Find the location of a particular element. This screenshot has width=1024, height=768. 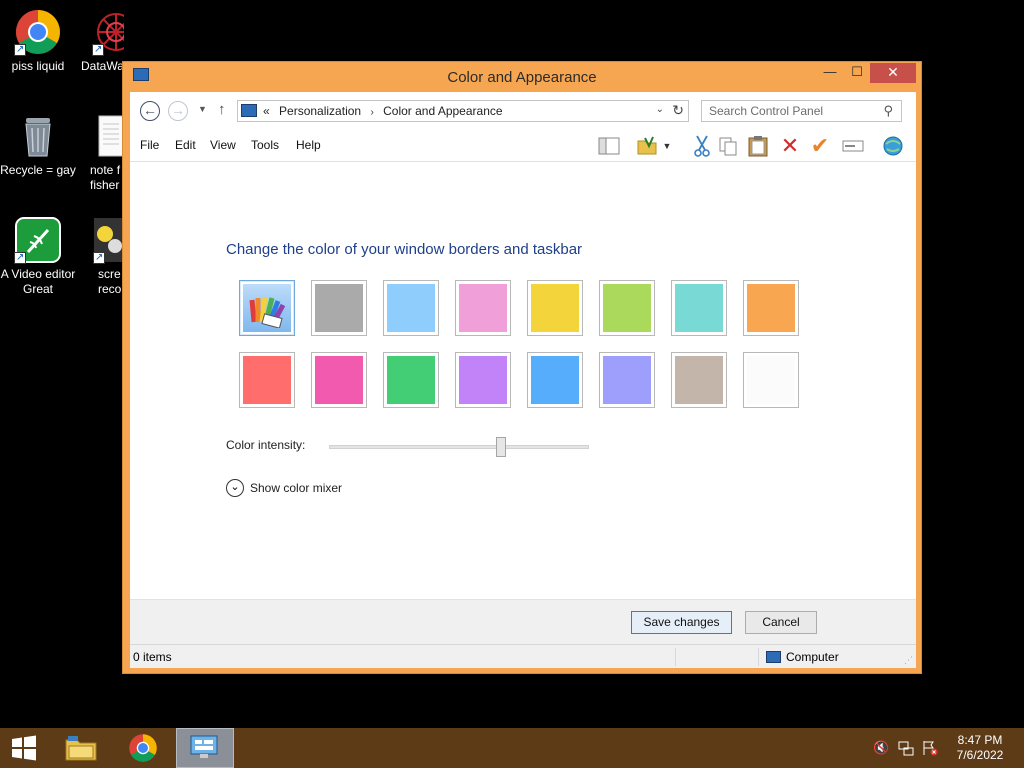

breadcrumb-personalization: Personalization is located at coordinates (320, 111).